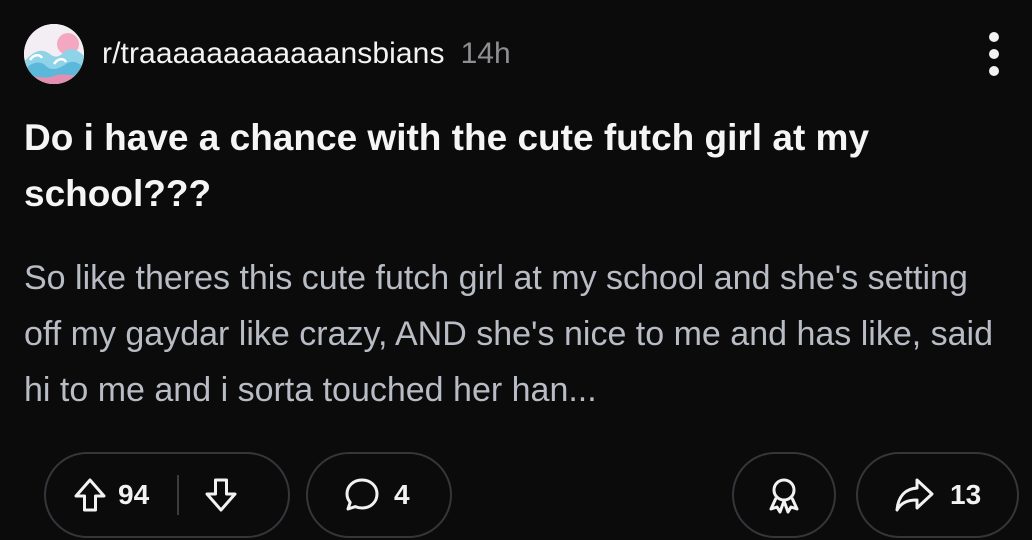 This screenshot has height=540, width=1032. Describe the element at coordinates (178, 495) in the screenshot. I see `vote-divider` at that location.